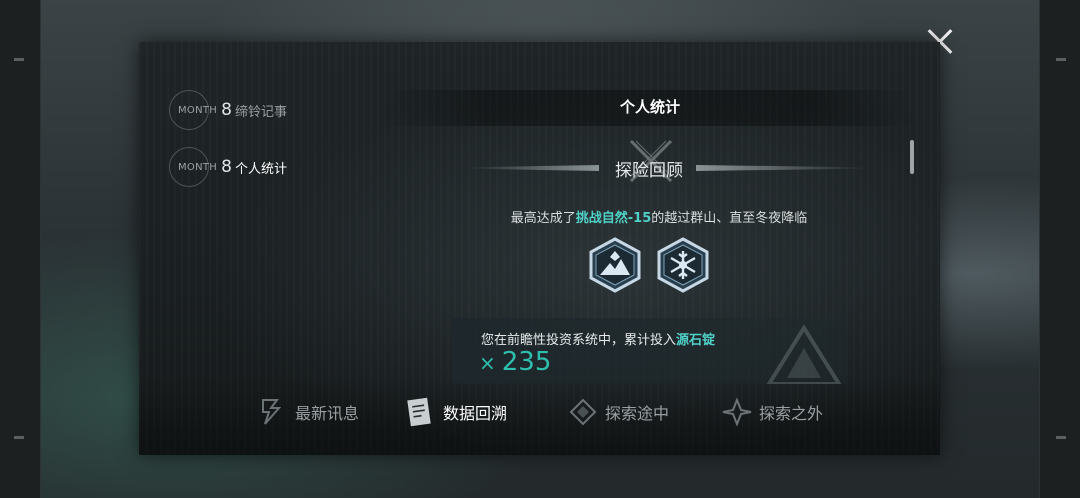 This screenshot has width=1080, height=498. What do you see at coordinates (613, 218) in the screenshot?
I see `difficulty-highlight: 挑战自然-15` at bounding box center [613, 218].